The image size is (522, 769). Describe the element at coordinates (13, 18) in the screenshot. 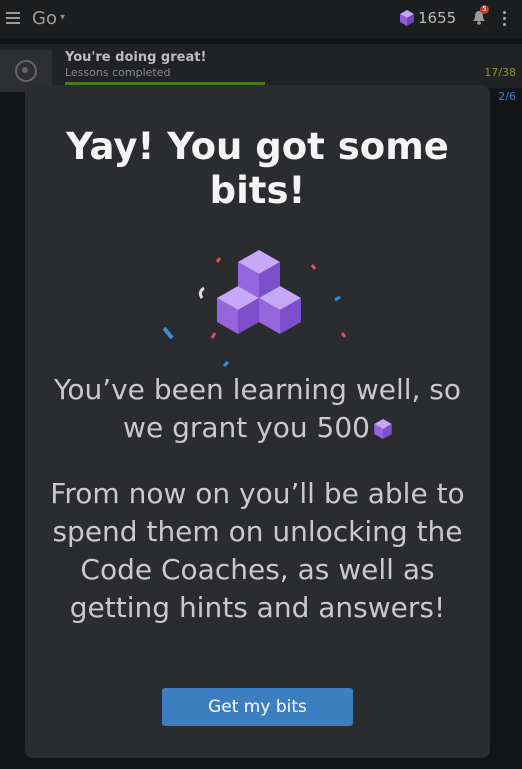

I see `menu-icon` at that location.